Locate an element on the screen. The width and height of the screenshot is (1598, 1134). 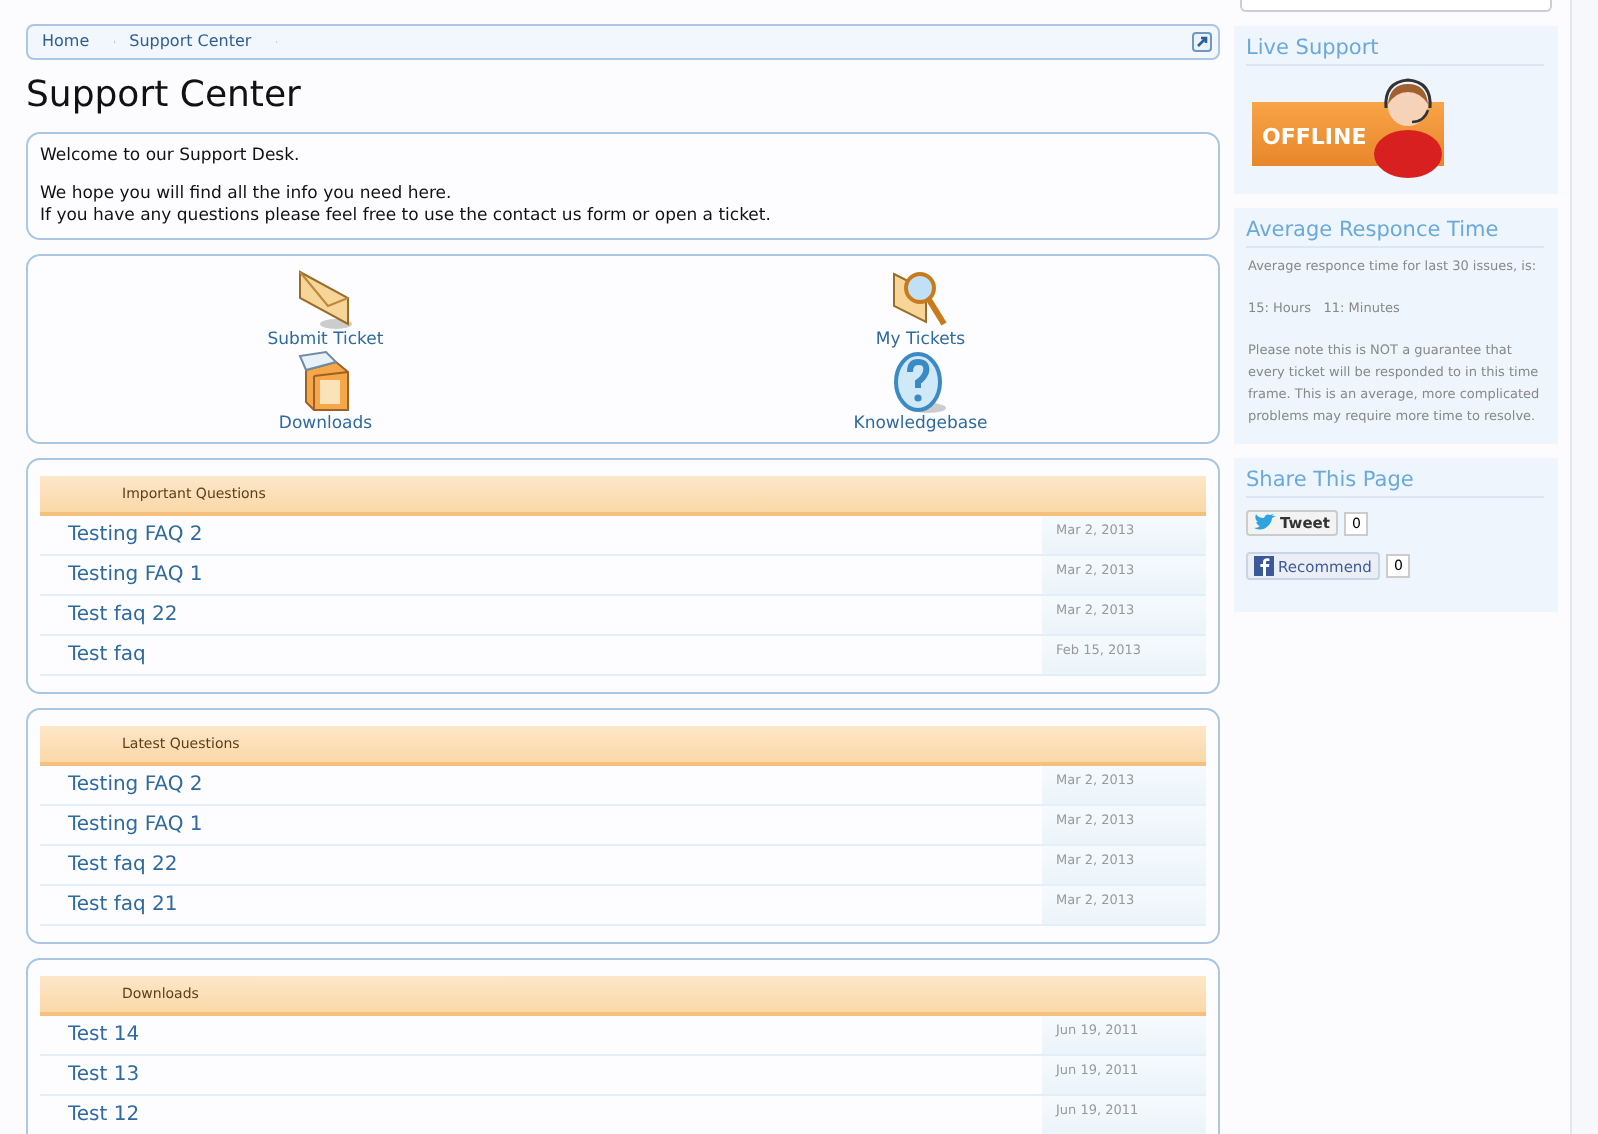
facebook-icon is located at coordinates (1264, 566).